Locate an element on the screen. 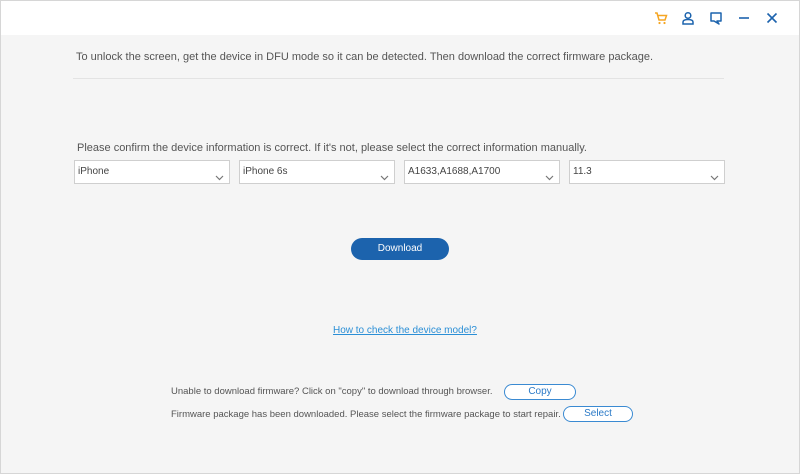 The height and width of the screenshot is (474, 800). select-button: Select is located at coordinates (598, 414).